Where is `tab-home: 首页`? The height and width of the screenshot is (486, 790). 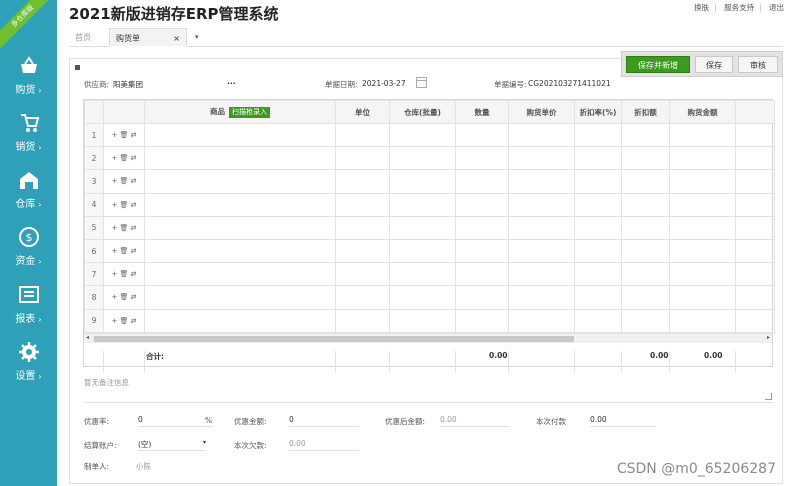 tab-home: 首页 is located at coordinates (83, 37).